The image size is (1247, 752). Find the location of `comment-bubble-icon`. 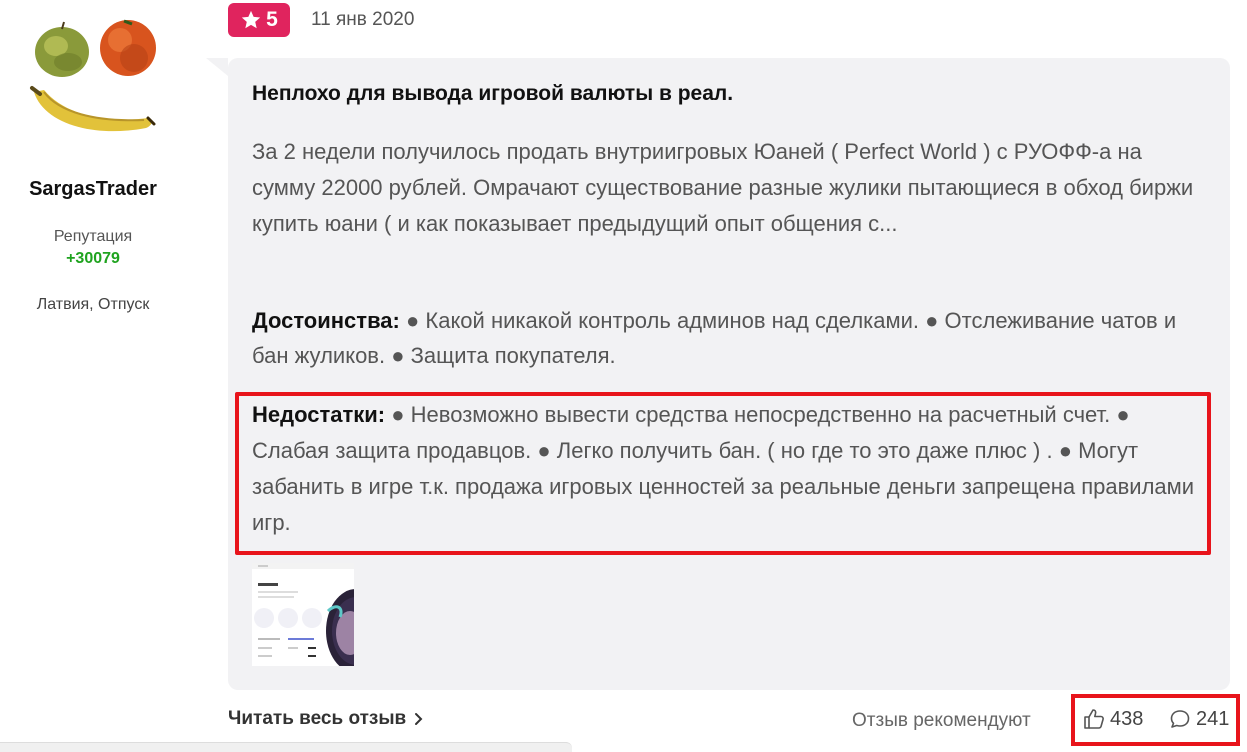

comment-bubble-icon is located at coordinates (1180, 719).